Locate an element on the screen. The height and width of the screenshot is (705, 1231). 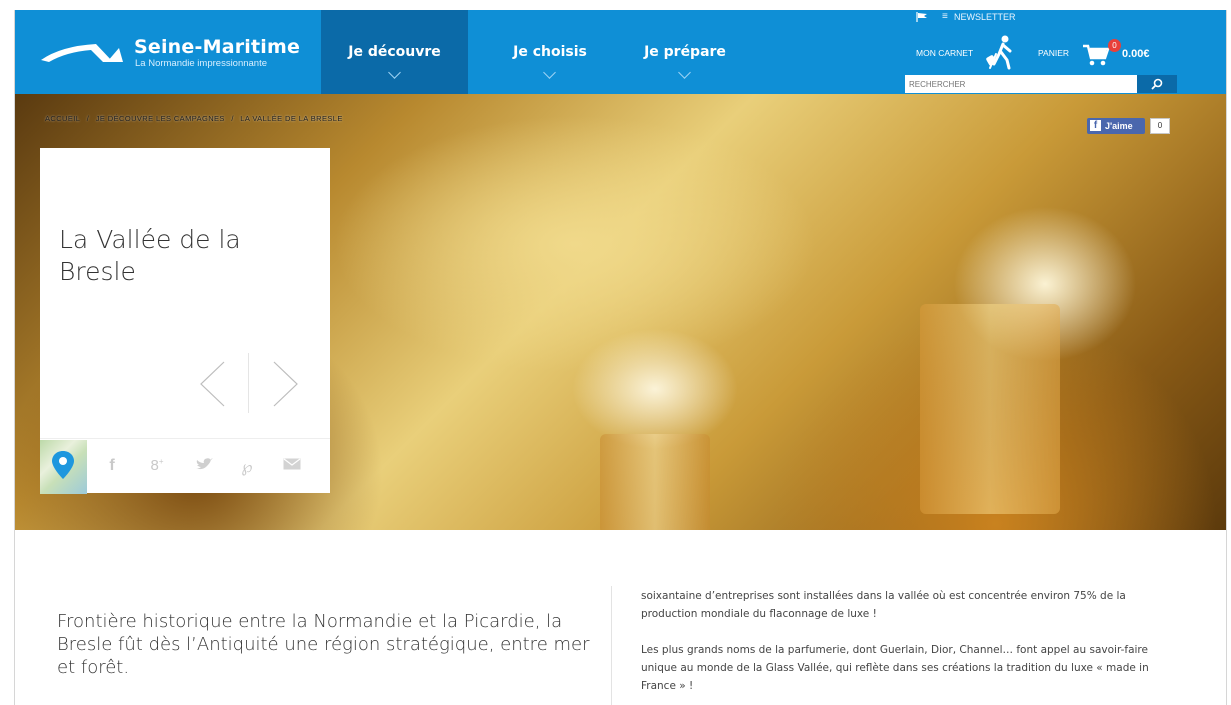
nav-je-choisis: Je choisis is located at coordinates (550, 52).